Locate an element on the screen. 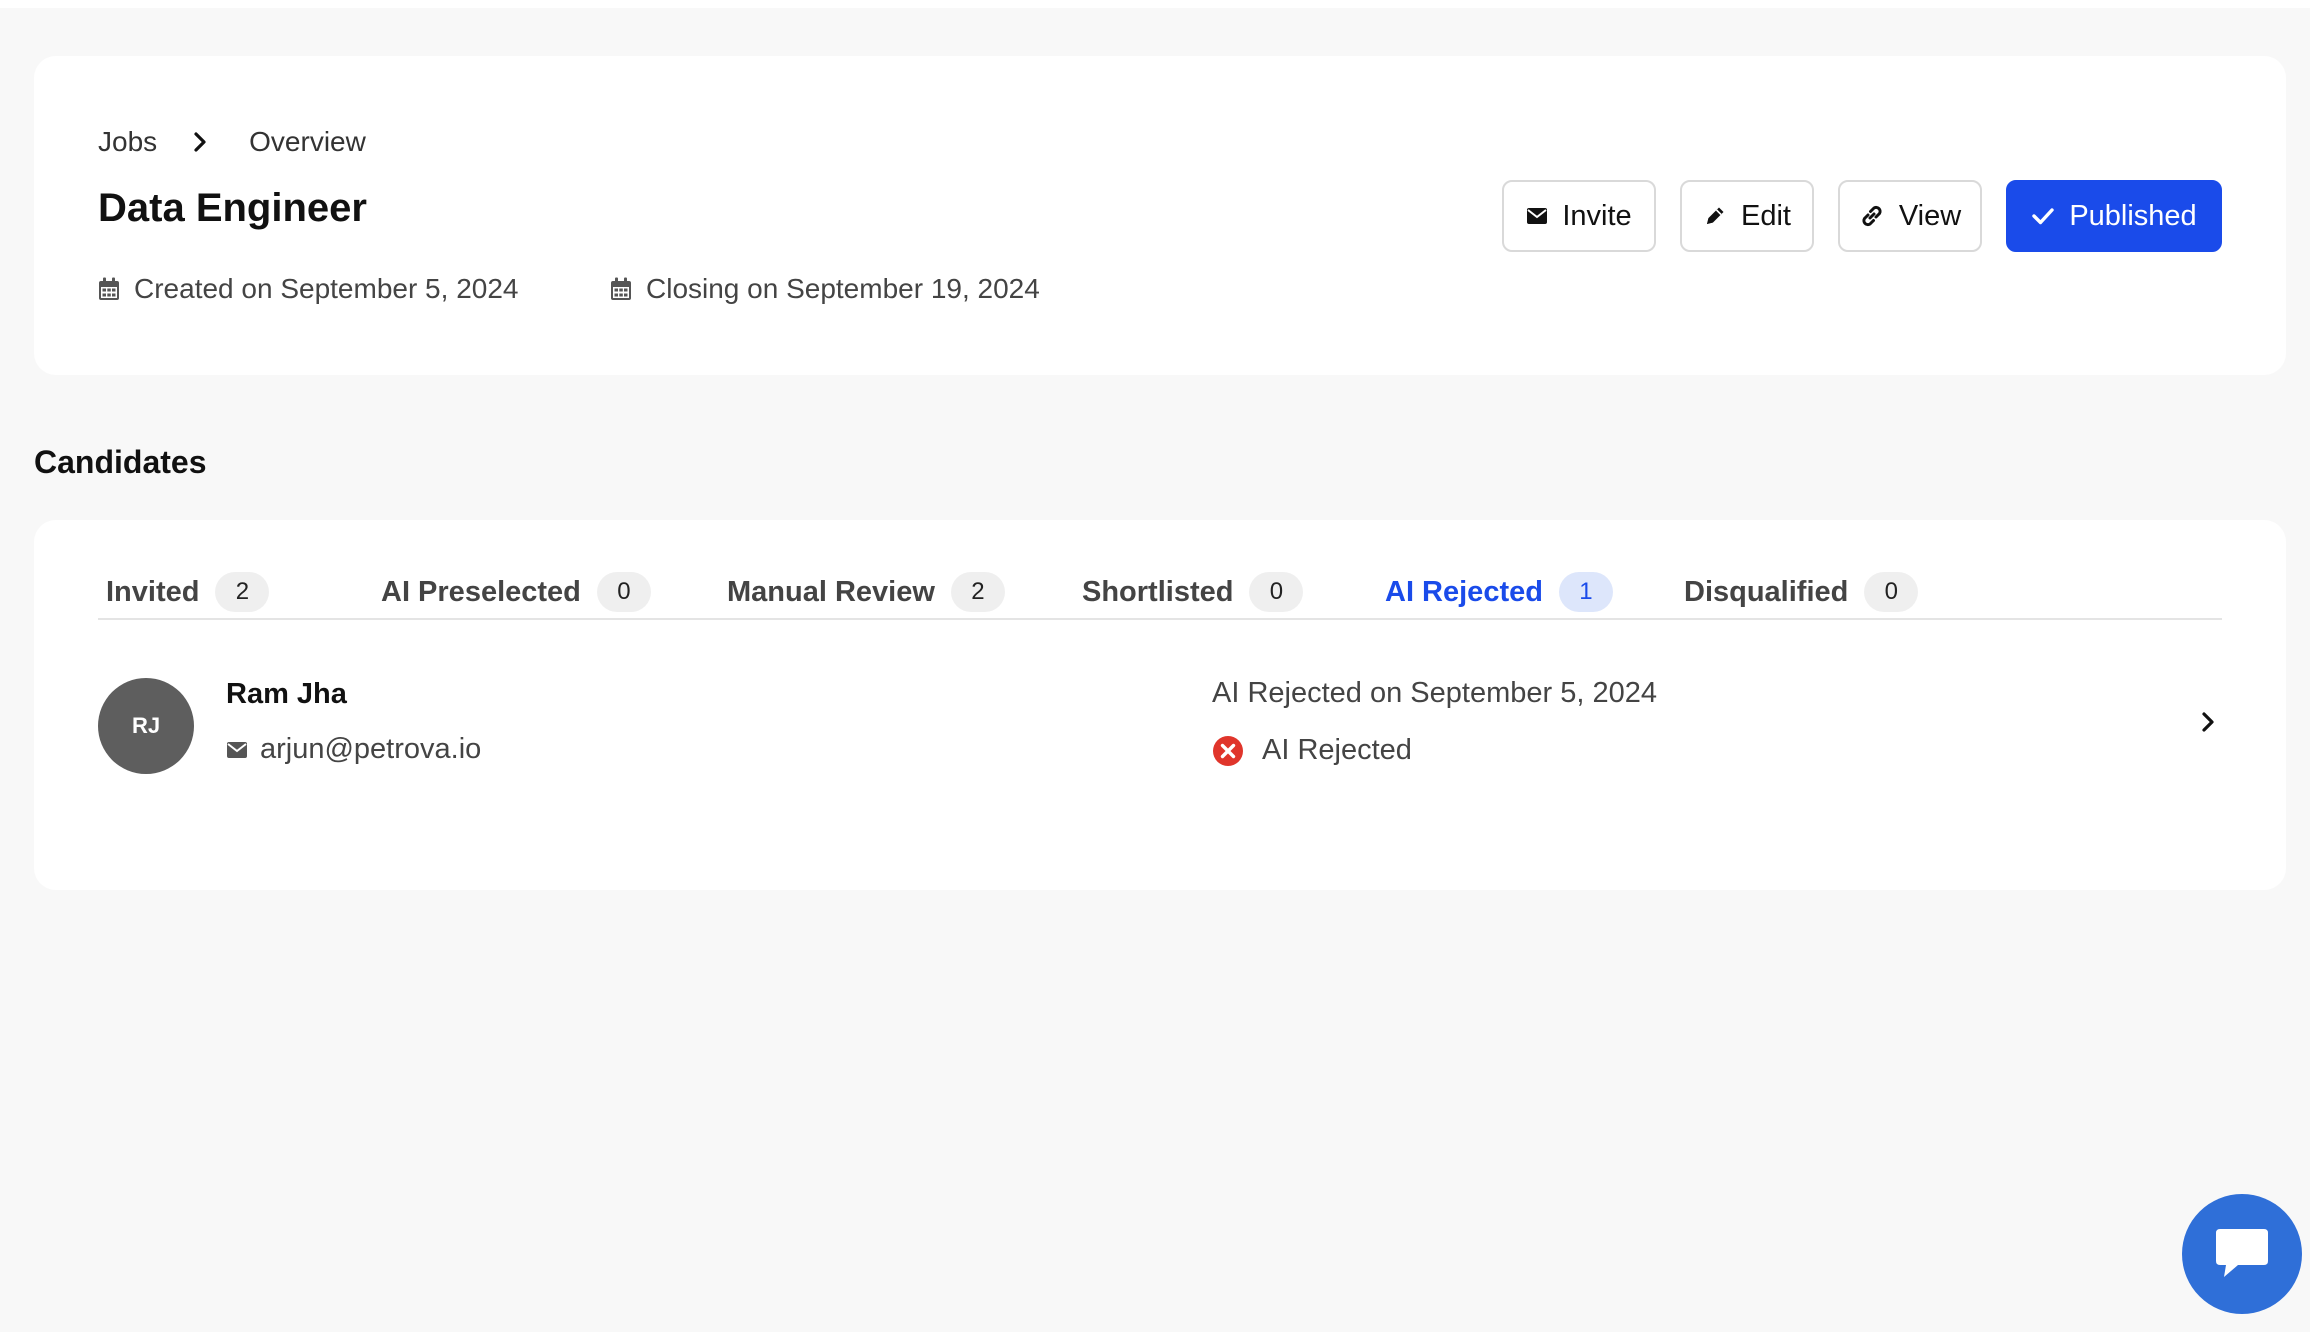 The height and width of the screenshot is (1332, 2310). tab-label: Invited is located at coordinates (153, 591).